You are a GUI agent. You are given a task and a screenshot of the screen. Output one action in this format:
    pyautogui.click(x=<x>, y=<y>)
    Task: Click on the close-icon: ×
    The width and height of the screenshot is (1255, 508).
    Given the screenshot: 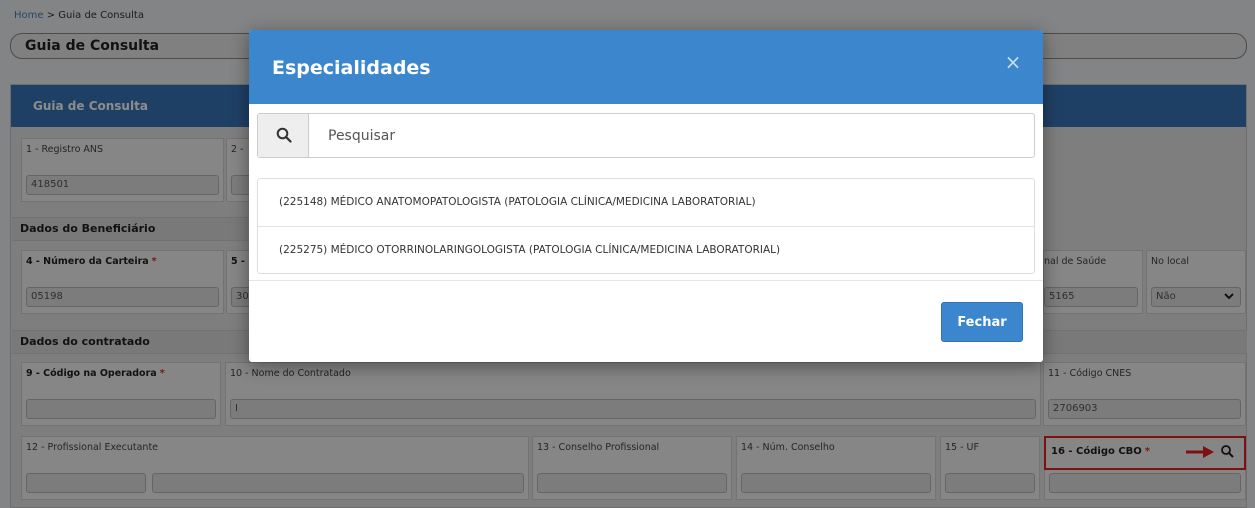 What is the action you would take?
    pyautogui.click(x=1013, y=62)
    